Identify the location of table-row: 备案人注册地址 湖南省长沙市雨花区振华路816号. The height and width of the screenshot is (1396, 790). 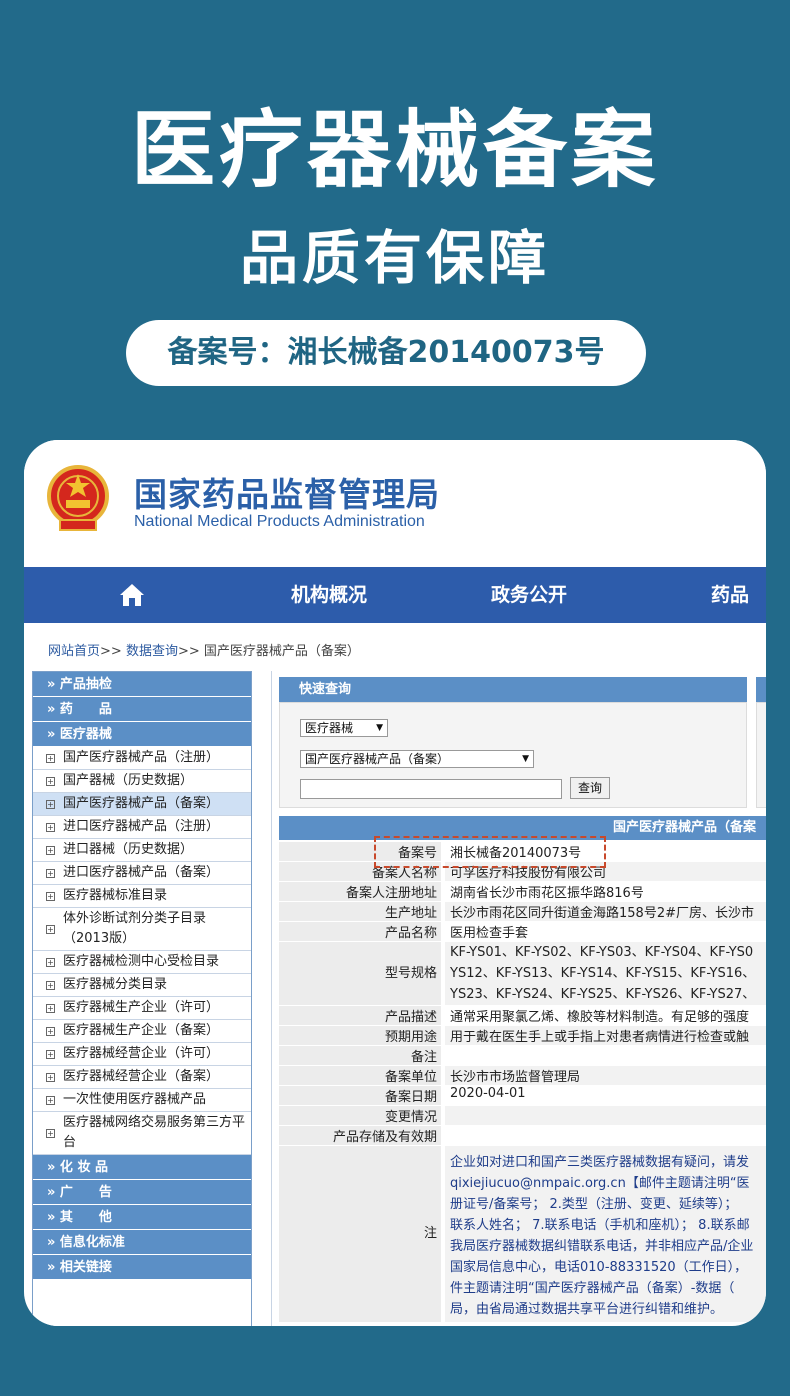
(522, 891).